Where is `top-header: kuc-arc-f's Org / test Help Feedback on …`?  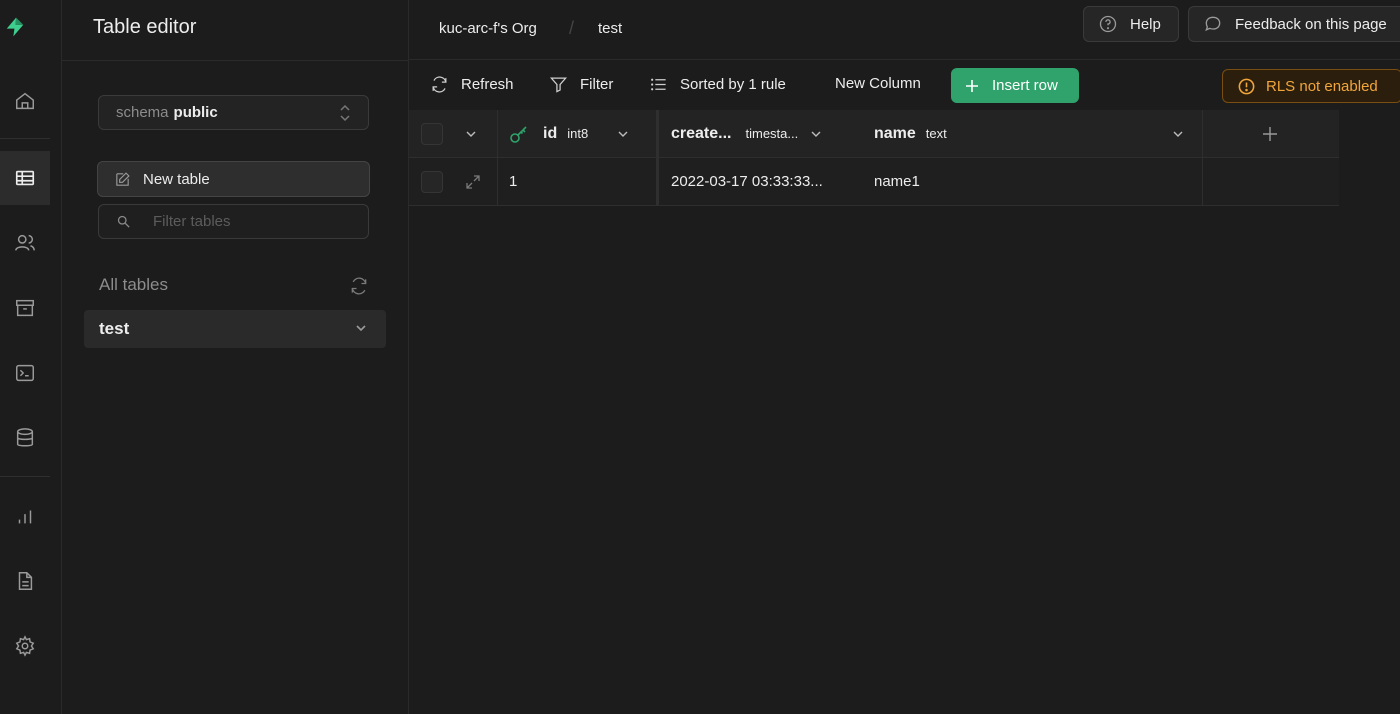 top-header: kuc-arc-f's Org / test Help Feedback on … is located at coordinates (904, 30).